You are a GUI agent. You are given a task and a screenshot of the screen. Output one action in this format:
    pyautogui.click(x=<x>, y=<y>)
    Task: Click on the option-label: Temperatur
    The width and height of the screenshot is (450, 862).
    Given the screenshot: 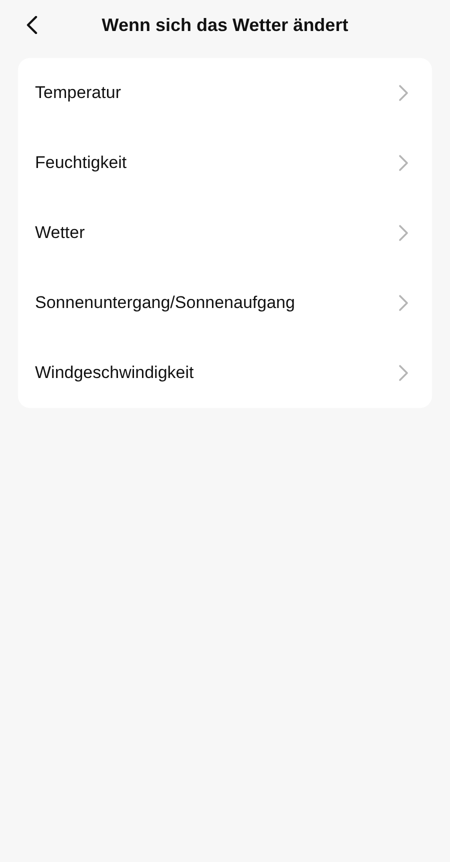 What is the action you would take?
    pyautogui.click(x=78, y=93)
    